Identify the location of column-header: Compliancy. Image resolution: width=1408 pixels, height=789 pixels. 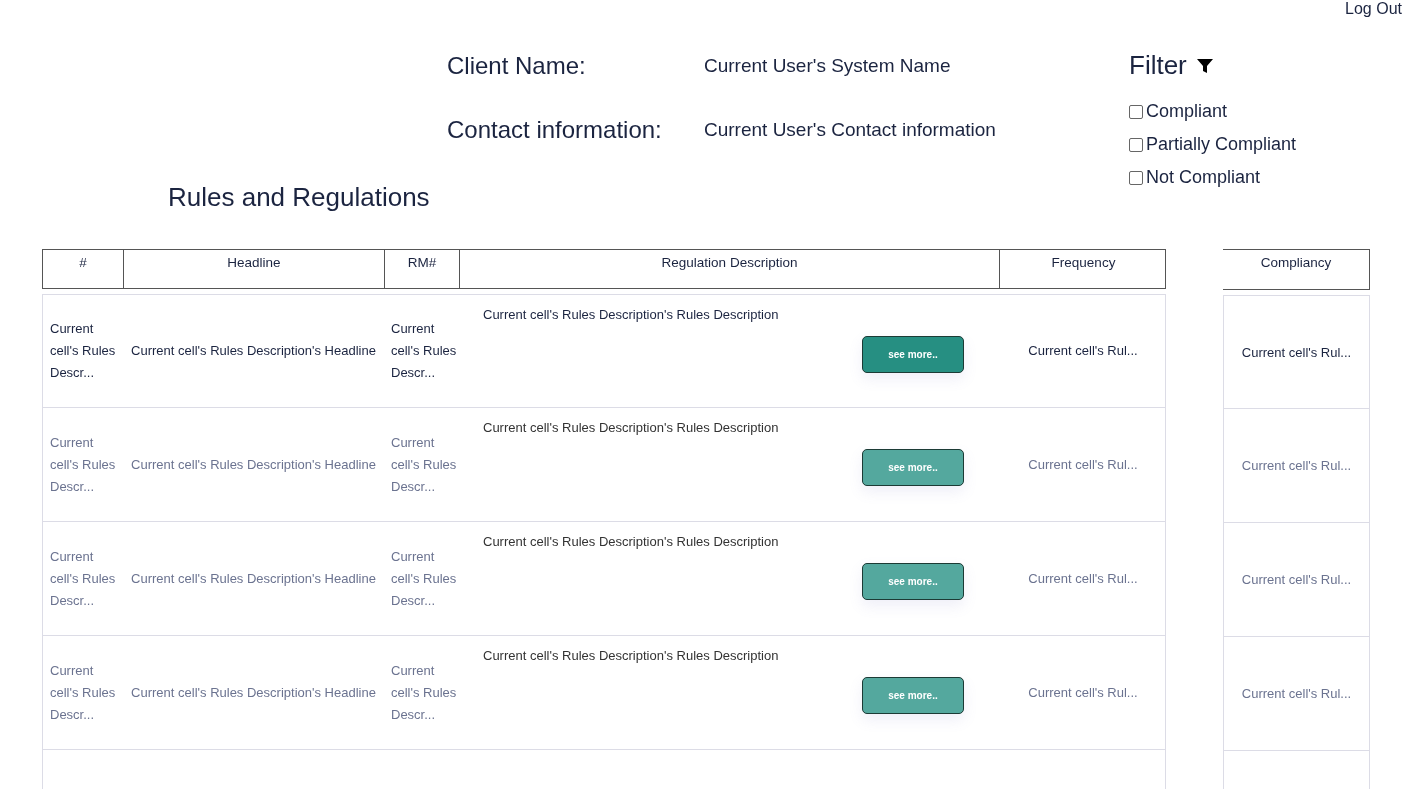
(1296, 269).